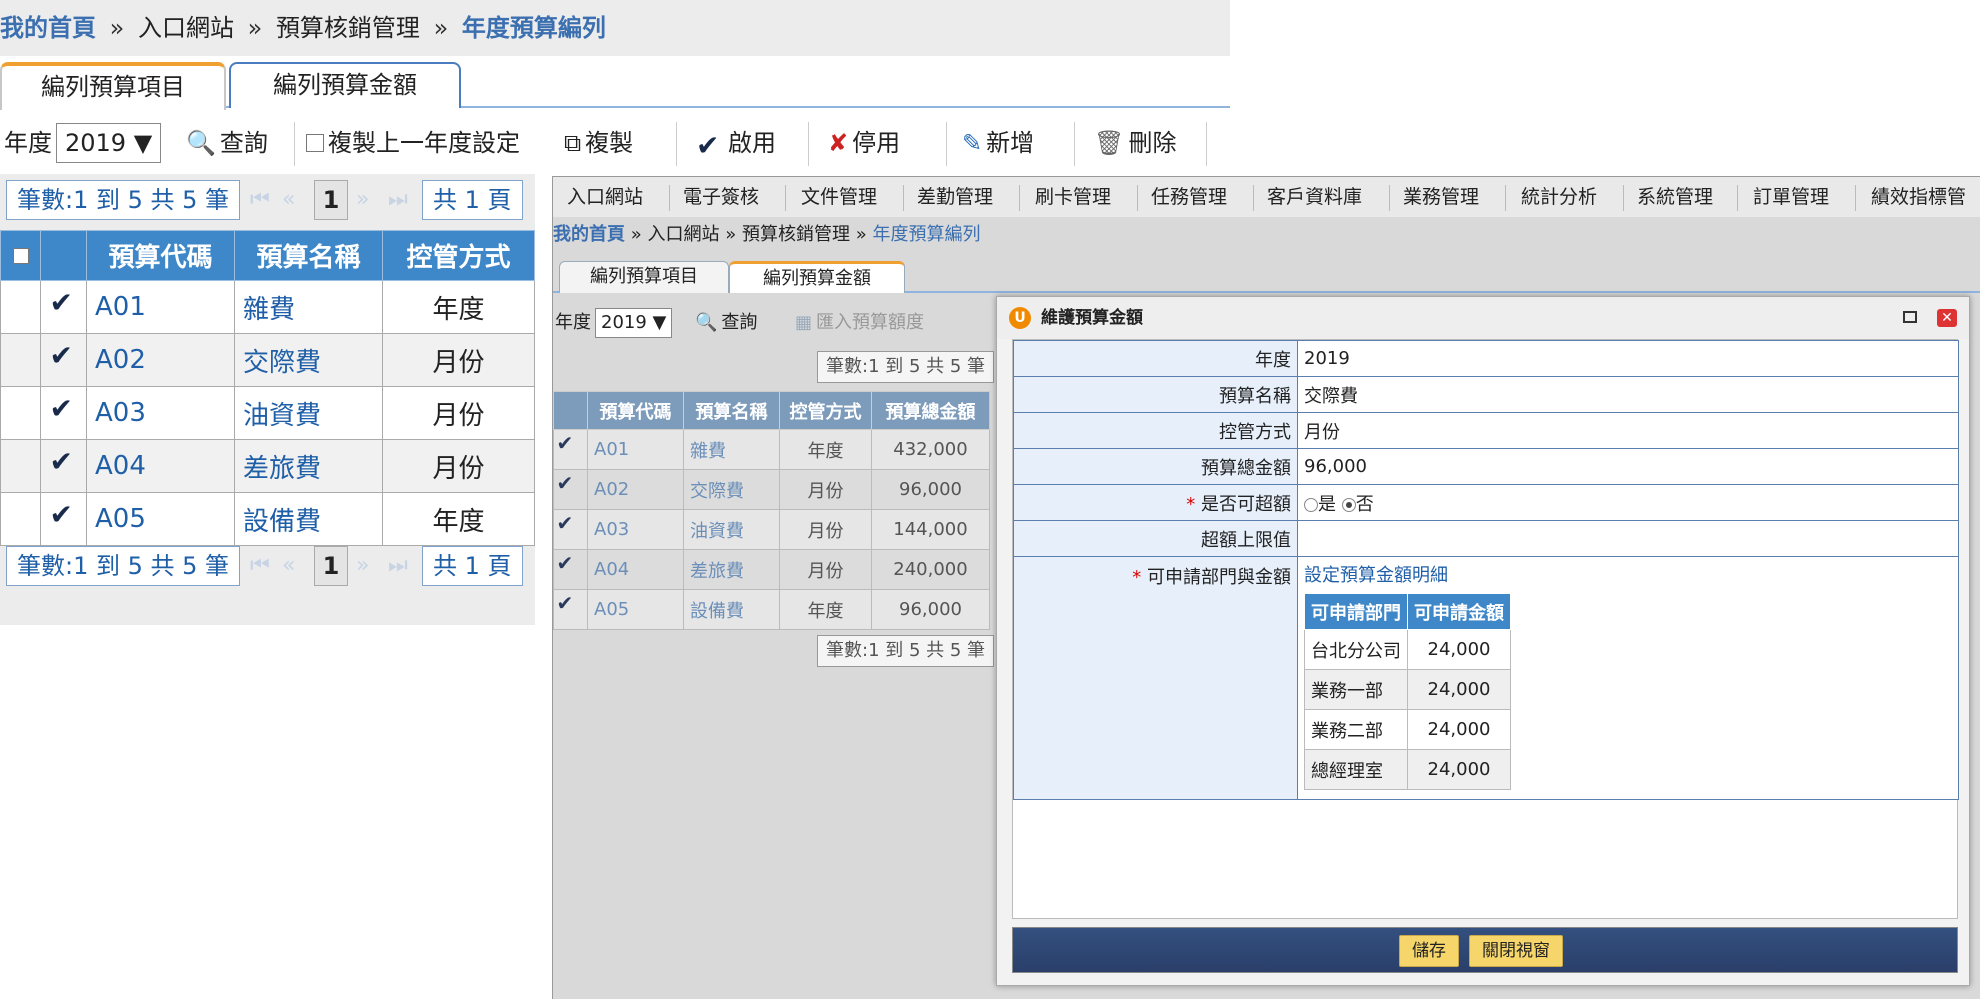  Describe the element at coordinates (1311, 504) in the screenshot. I see `overrun-yes-radio` at that location.